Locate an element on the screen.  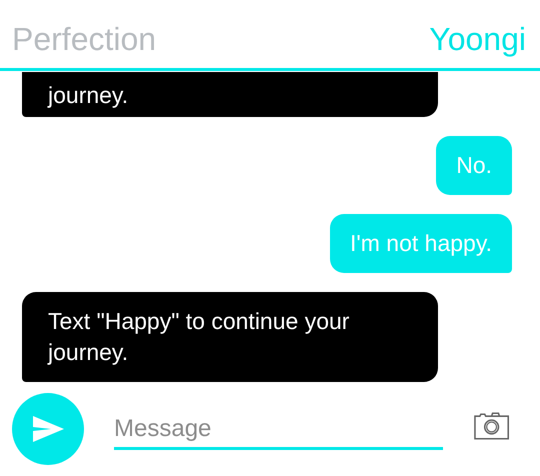
send-icon is located at coordinates (48, 429).